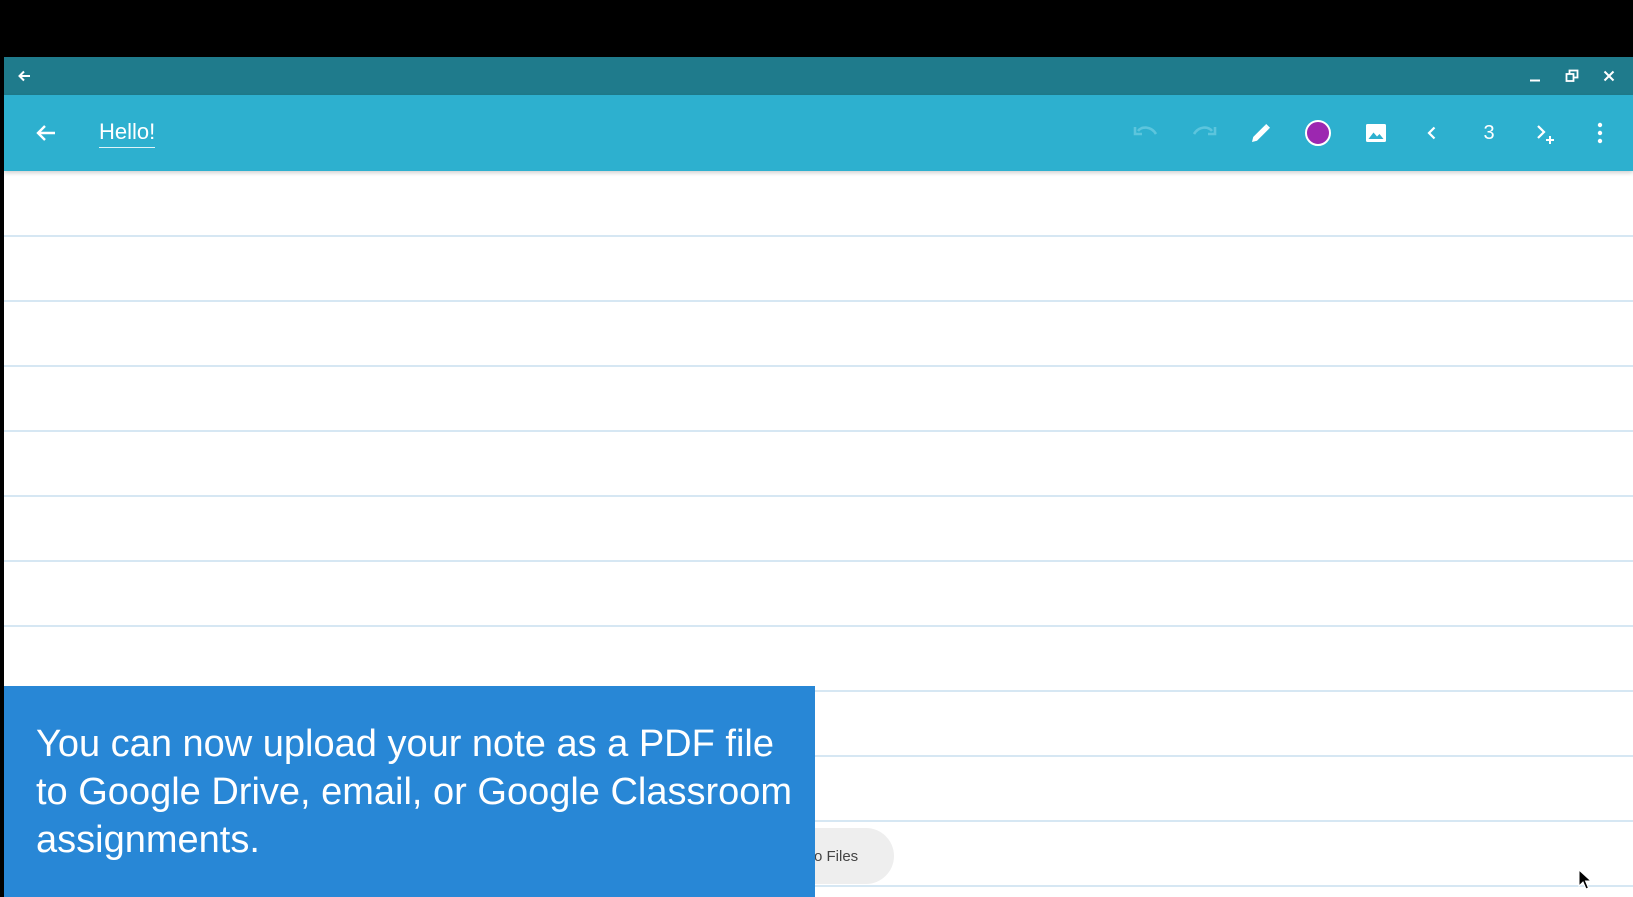  I want to click on close-icon, so click(1609, 76).